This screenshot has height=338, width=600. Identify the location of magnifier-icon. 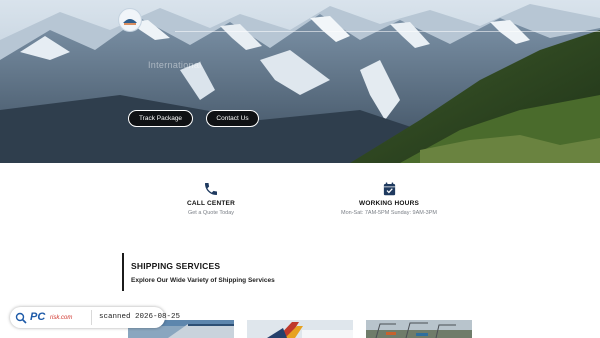
(21, 318).